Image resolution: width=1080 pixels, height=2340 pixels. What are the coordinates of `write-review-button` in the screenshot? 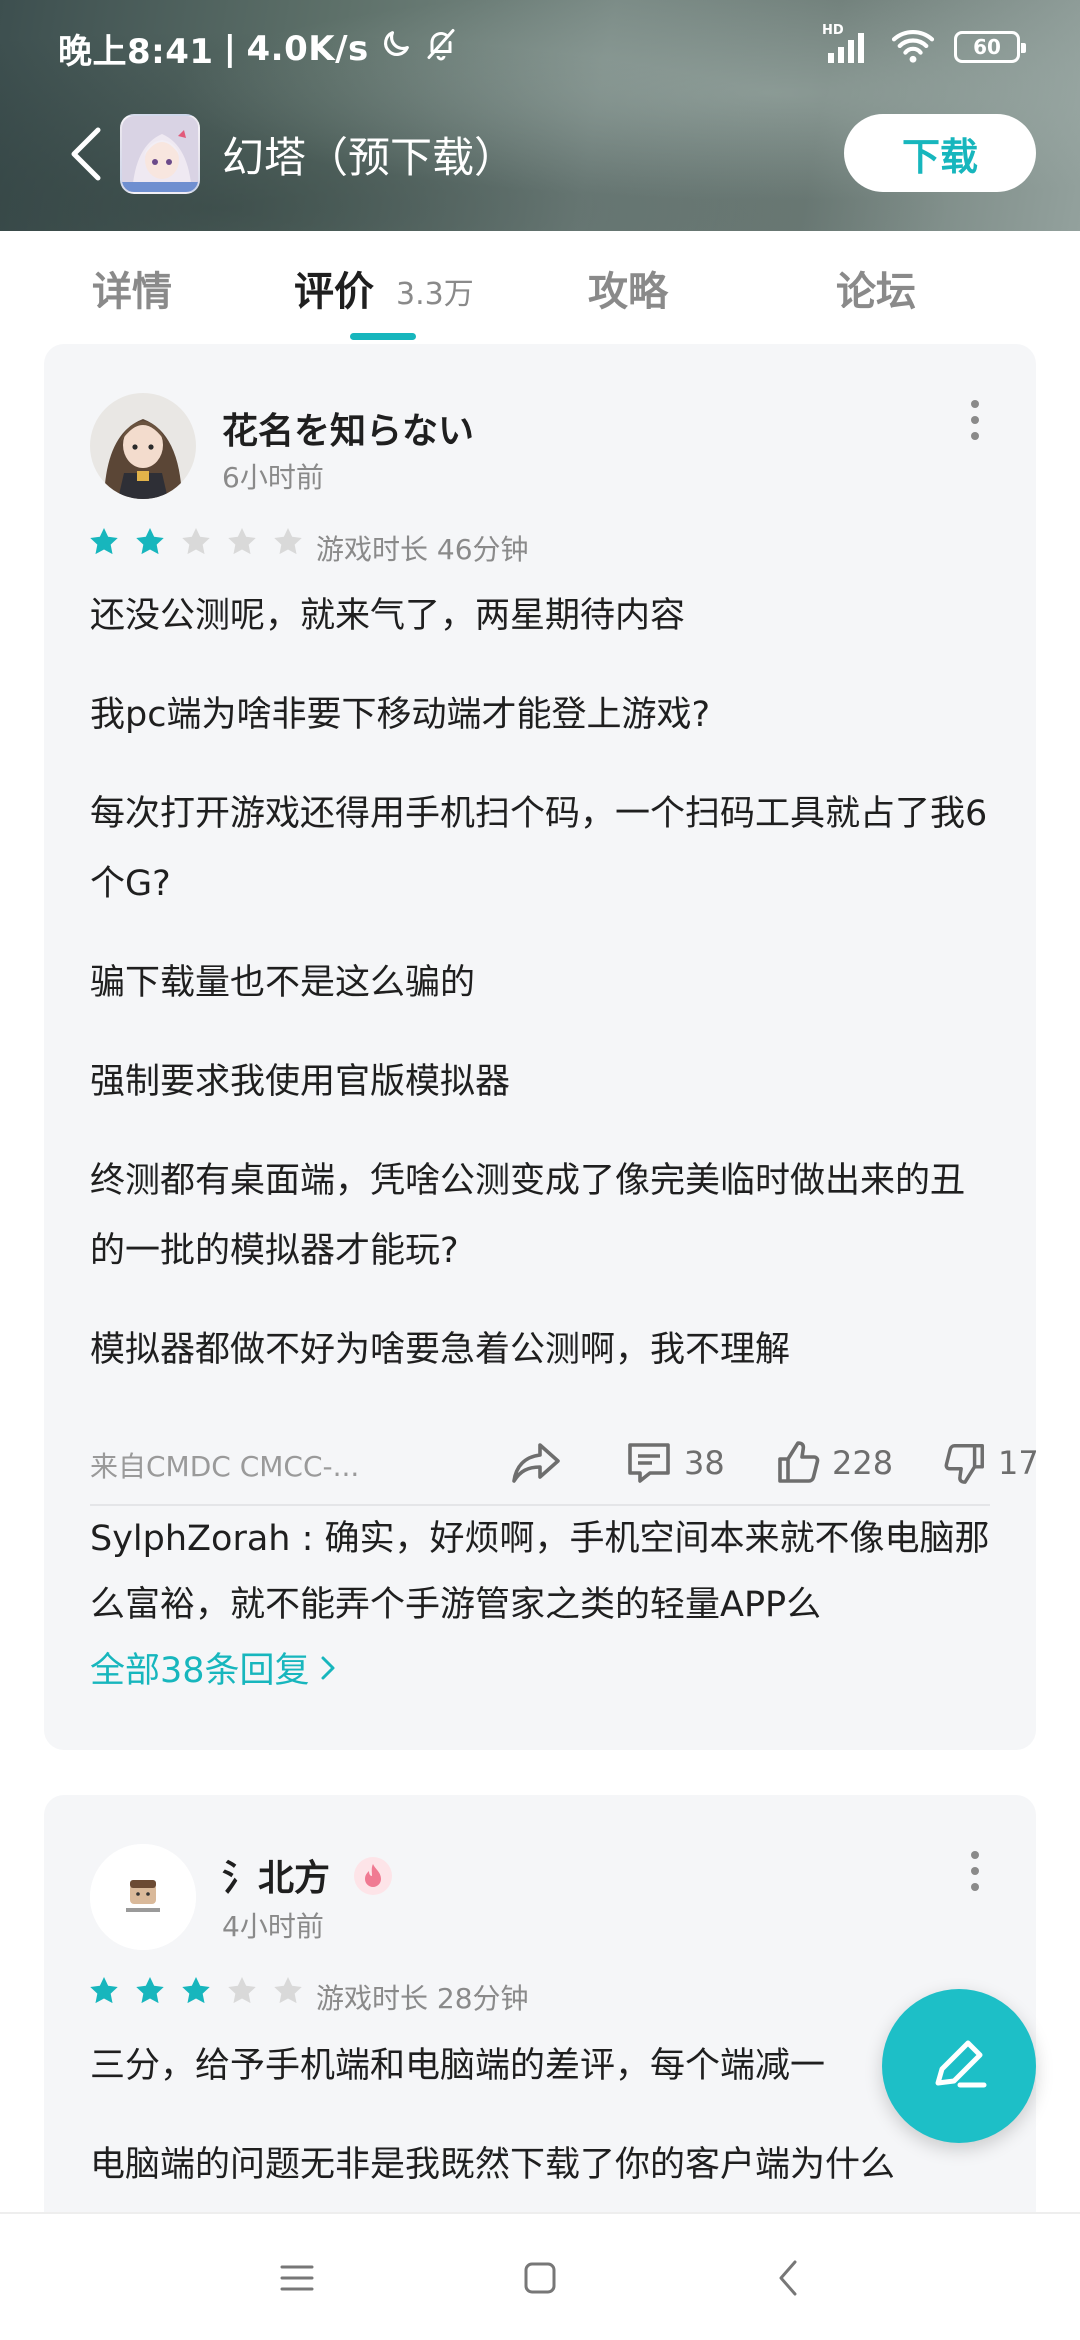 It's located at (959, 2066).